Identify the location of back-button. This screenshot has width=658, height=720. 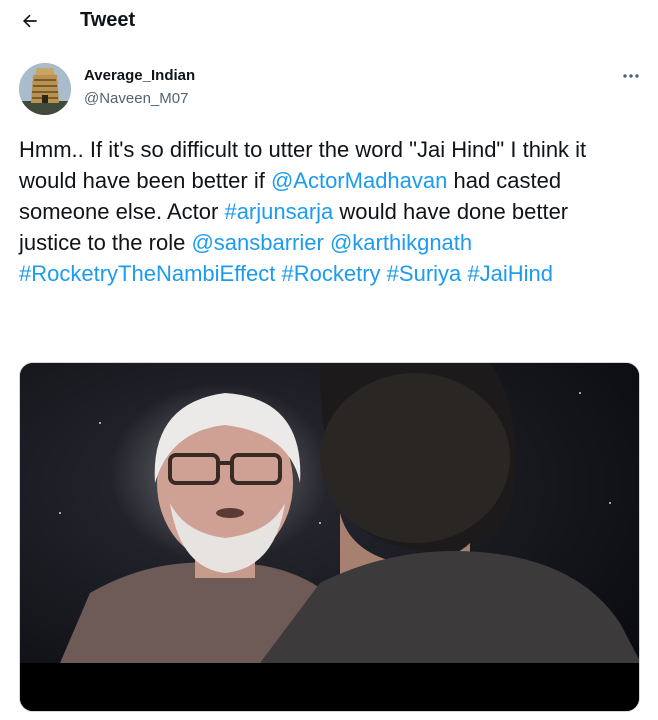
(30, 21).